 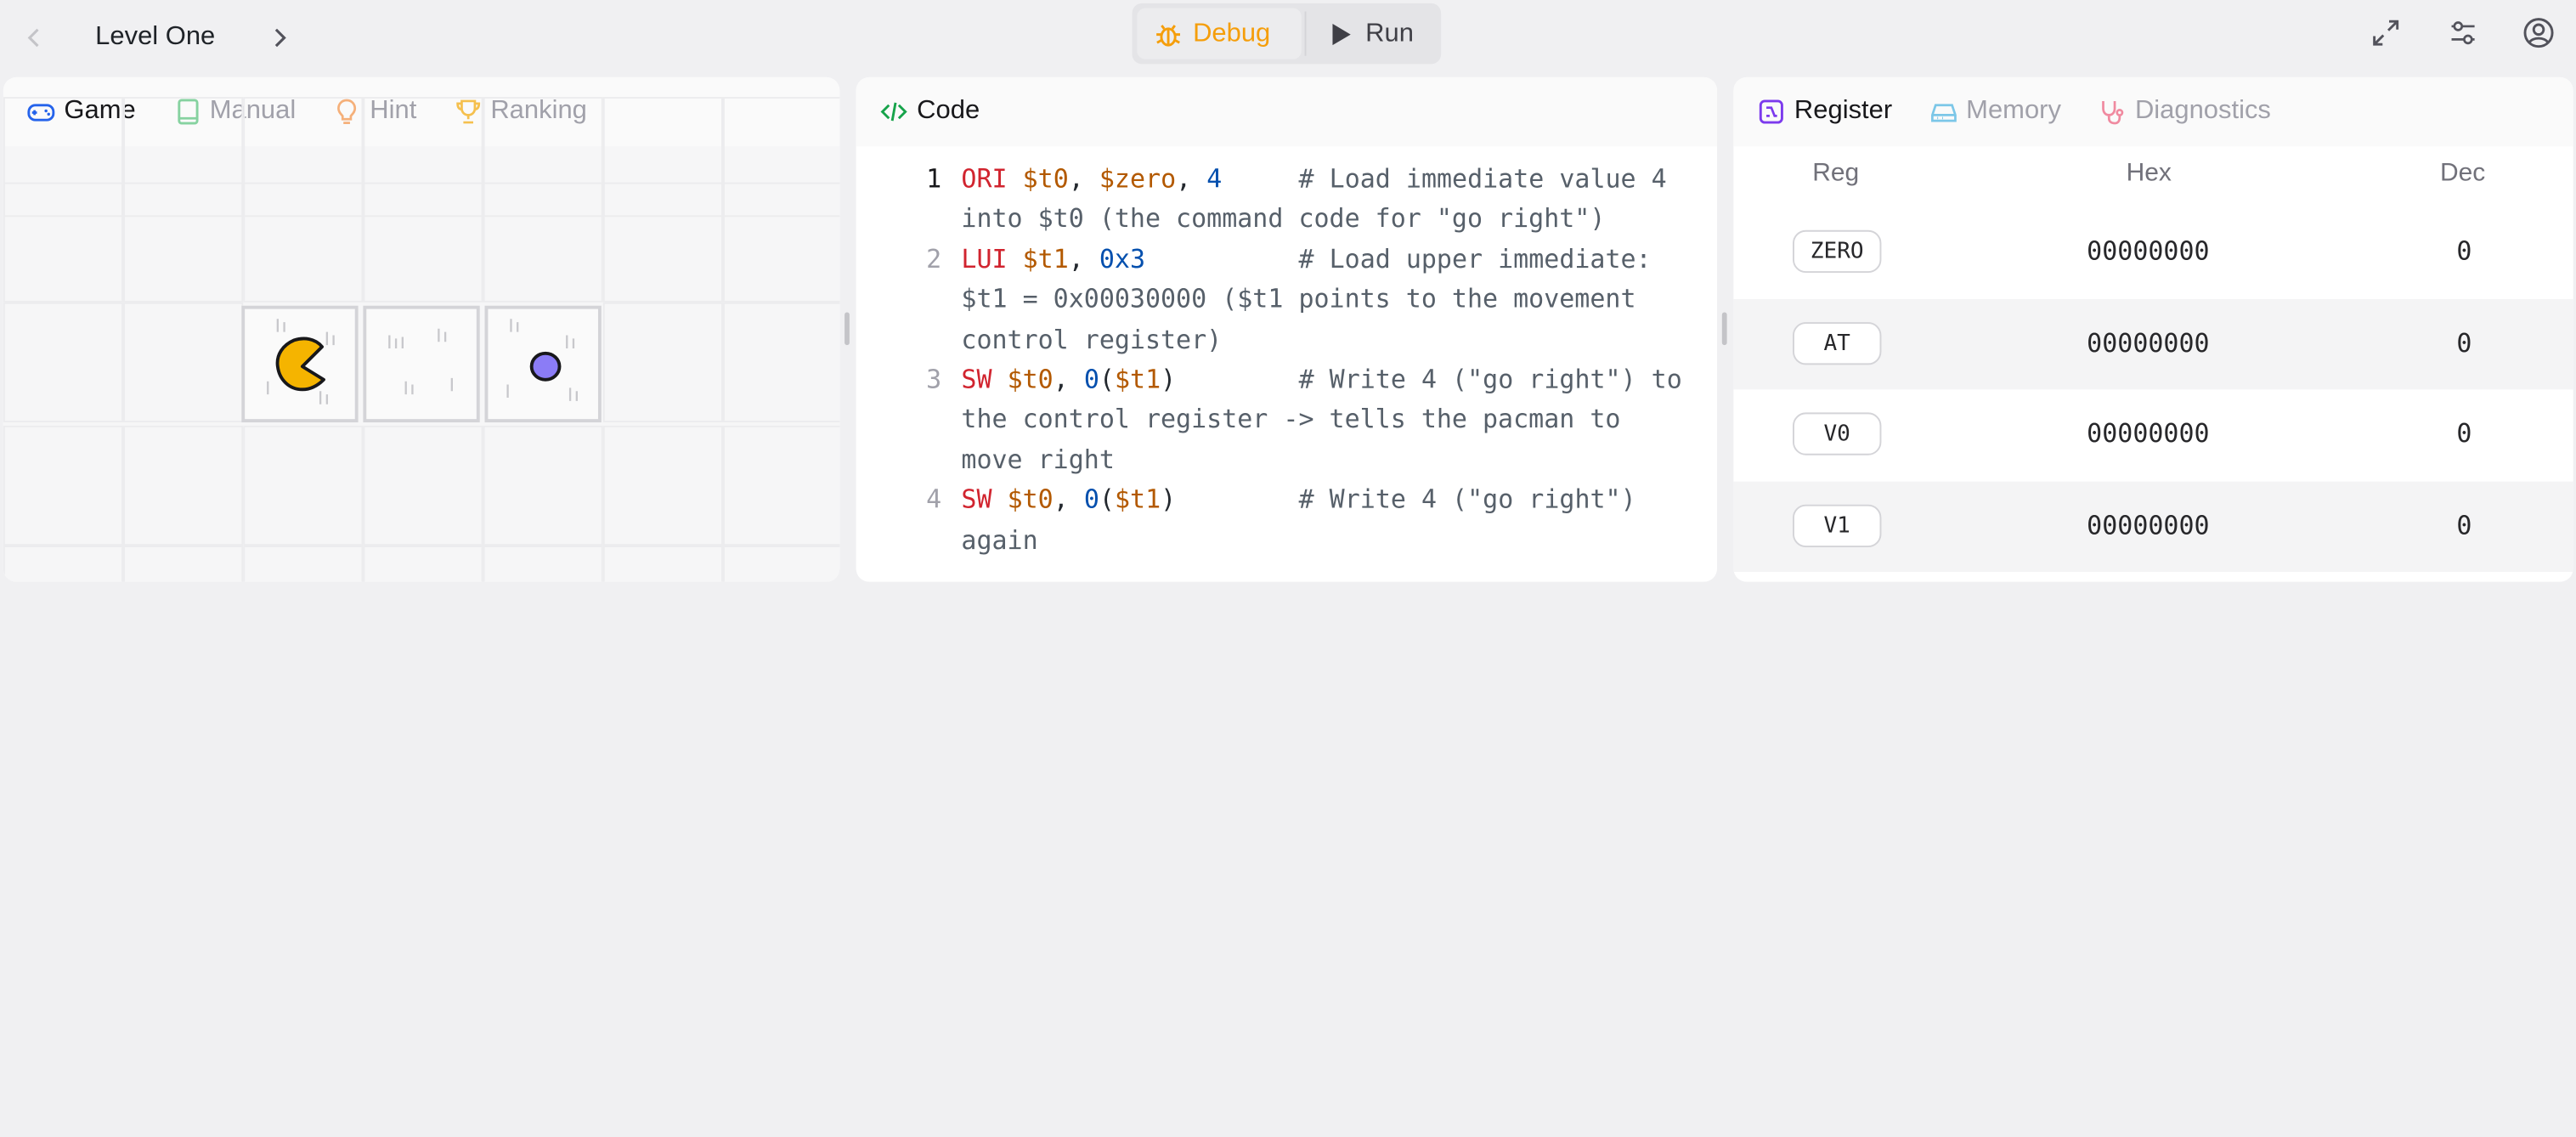 I want to click on register-row: V0 00000000 0, so click(x=2153, y=434).